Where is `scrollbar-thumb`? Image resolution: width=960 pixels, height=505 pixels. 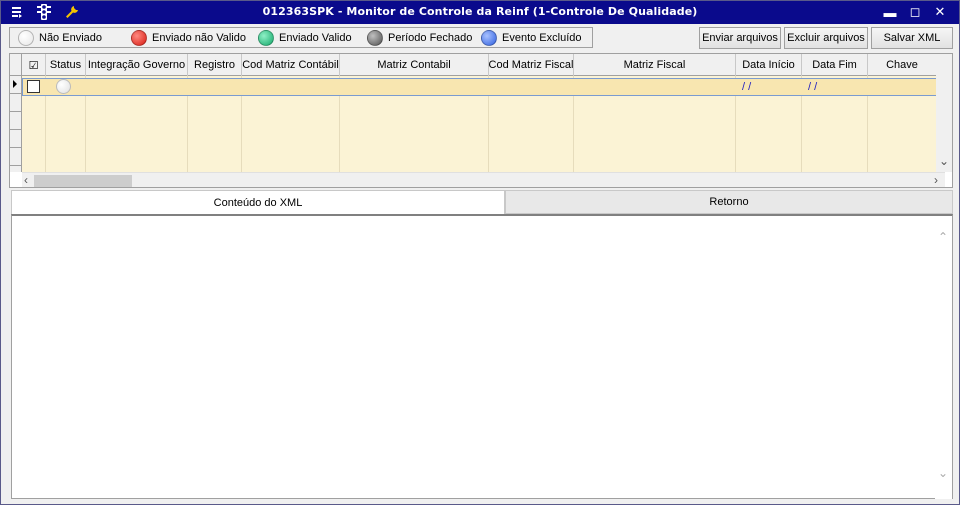 scrollbar-thumb is located at coordinates (83, 181).